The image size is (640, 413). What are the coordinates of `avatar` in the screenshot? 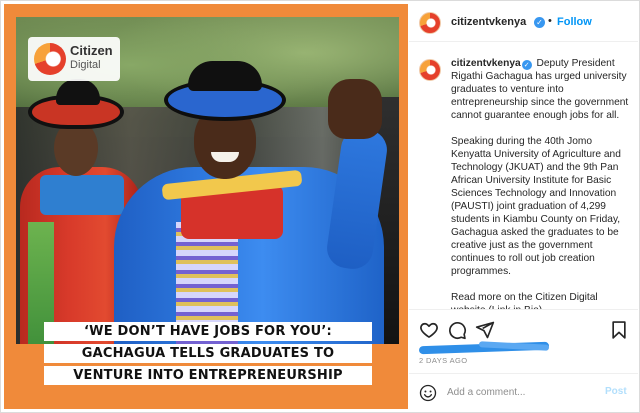 It's located at (430, 23).